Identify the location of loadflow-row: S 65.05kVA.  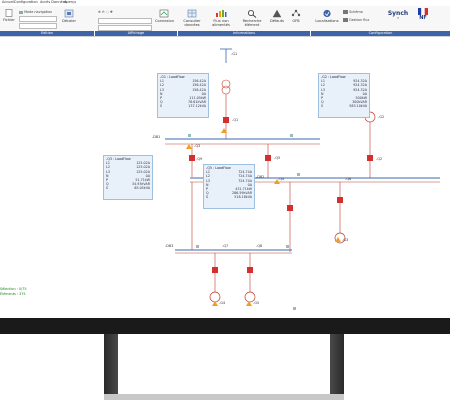
(128, 188).